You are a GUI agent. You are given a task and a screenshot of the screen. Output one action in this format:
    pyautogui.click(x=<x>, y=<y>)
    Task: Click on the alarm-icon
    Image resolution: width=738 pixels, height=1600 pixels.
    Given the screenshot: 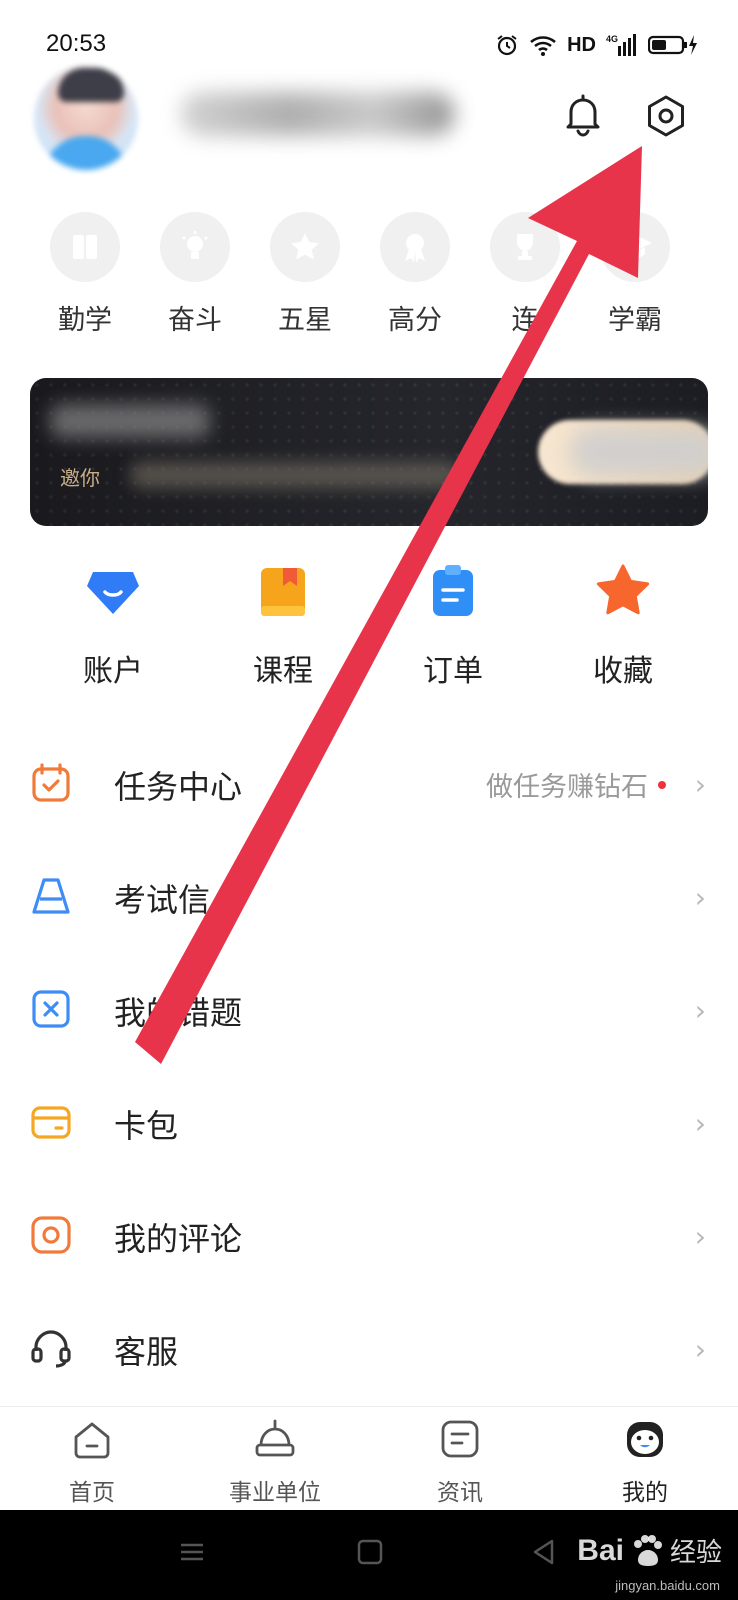 What is the action you would take?
    pyautogui.click(x=507, y=45)
    